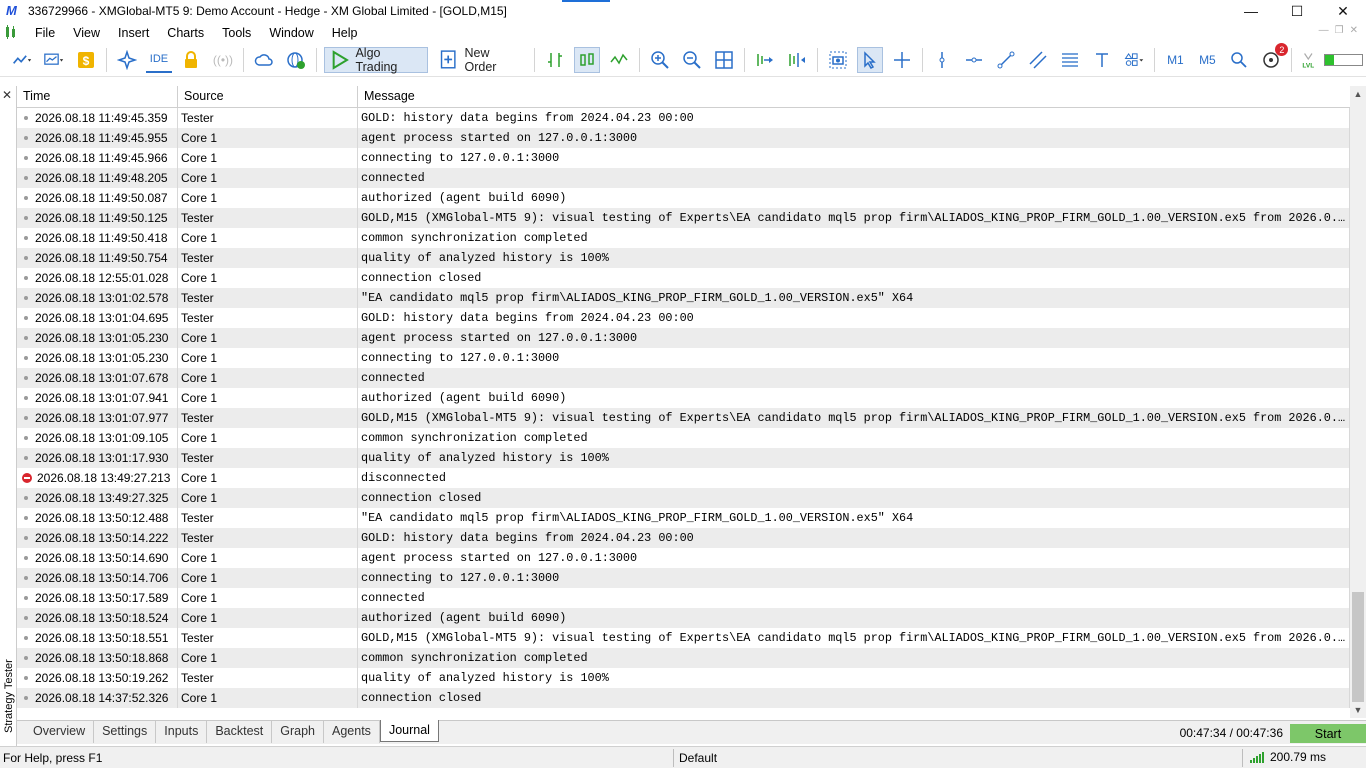 Image resolution: width=1366 pixels, height=768 pixels. I want to click on mdi-minimize-icon: —, so click(1324, 30).